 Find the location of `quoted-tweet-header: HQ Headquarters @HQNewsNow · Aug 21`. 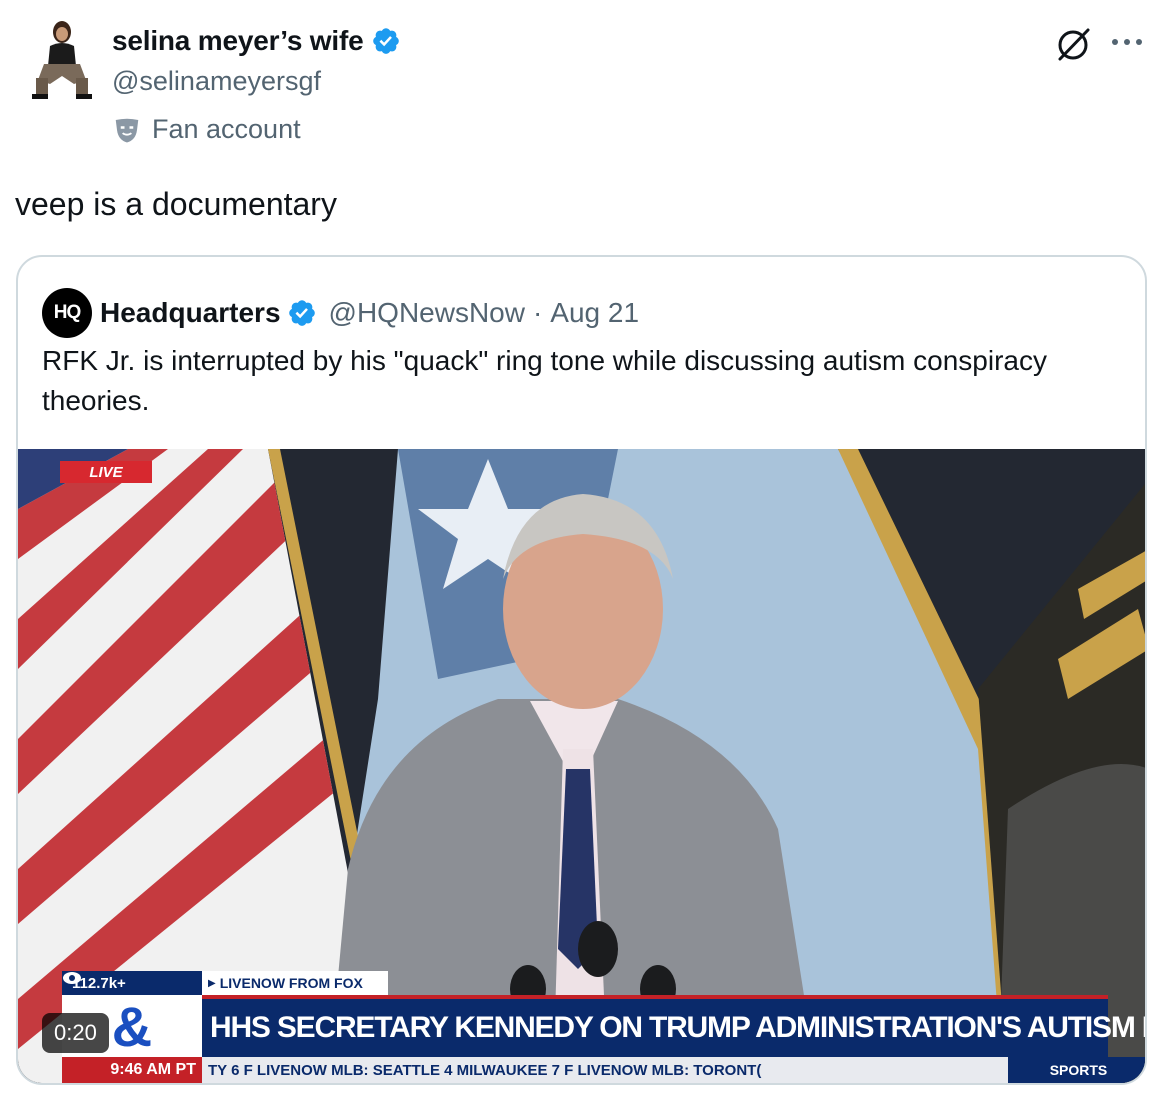

quoted-tweet-header: HQ Headquarters @HQNewsNow · Aug 21 is located at coordinates (340, 313).